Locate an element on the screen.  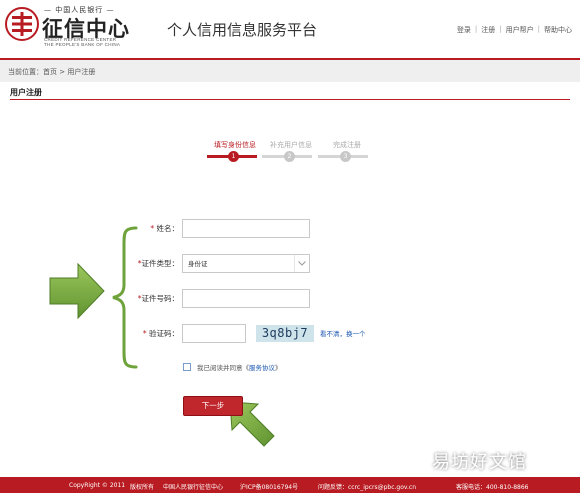
breadcrumb: 当前位置：首页 > 用户注册 is located at coordinates (52, 72).